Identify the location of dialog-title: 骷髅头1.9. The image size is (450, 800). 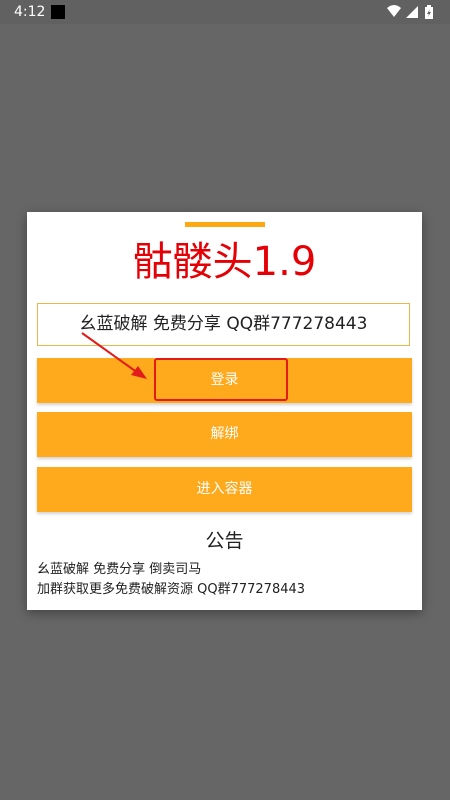
(224, 262).